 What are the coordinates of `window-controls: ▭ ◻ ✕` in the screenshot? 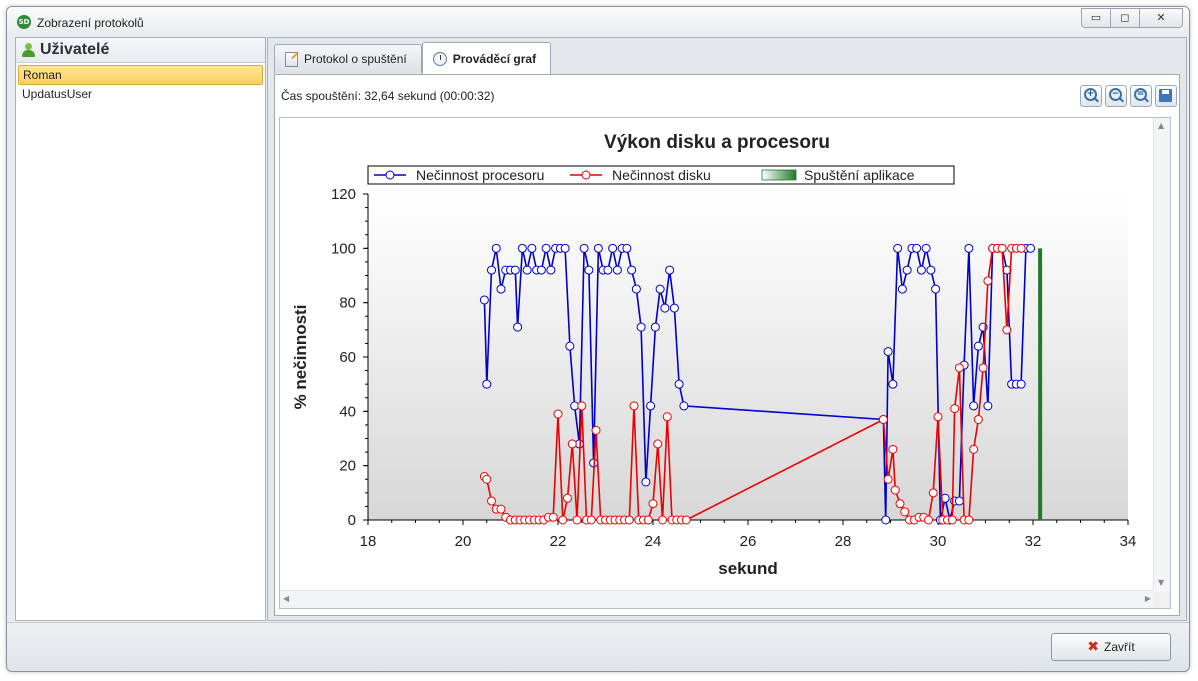 It's located at (1132, 18).